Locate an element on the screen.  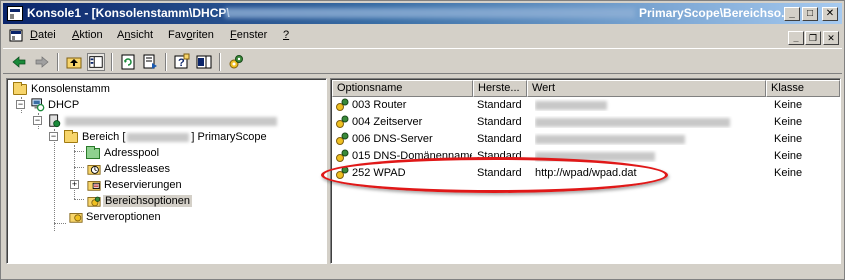
mdi-restore-button: ❐ is located at coordinates (813, 38).